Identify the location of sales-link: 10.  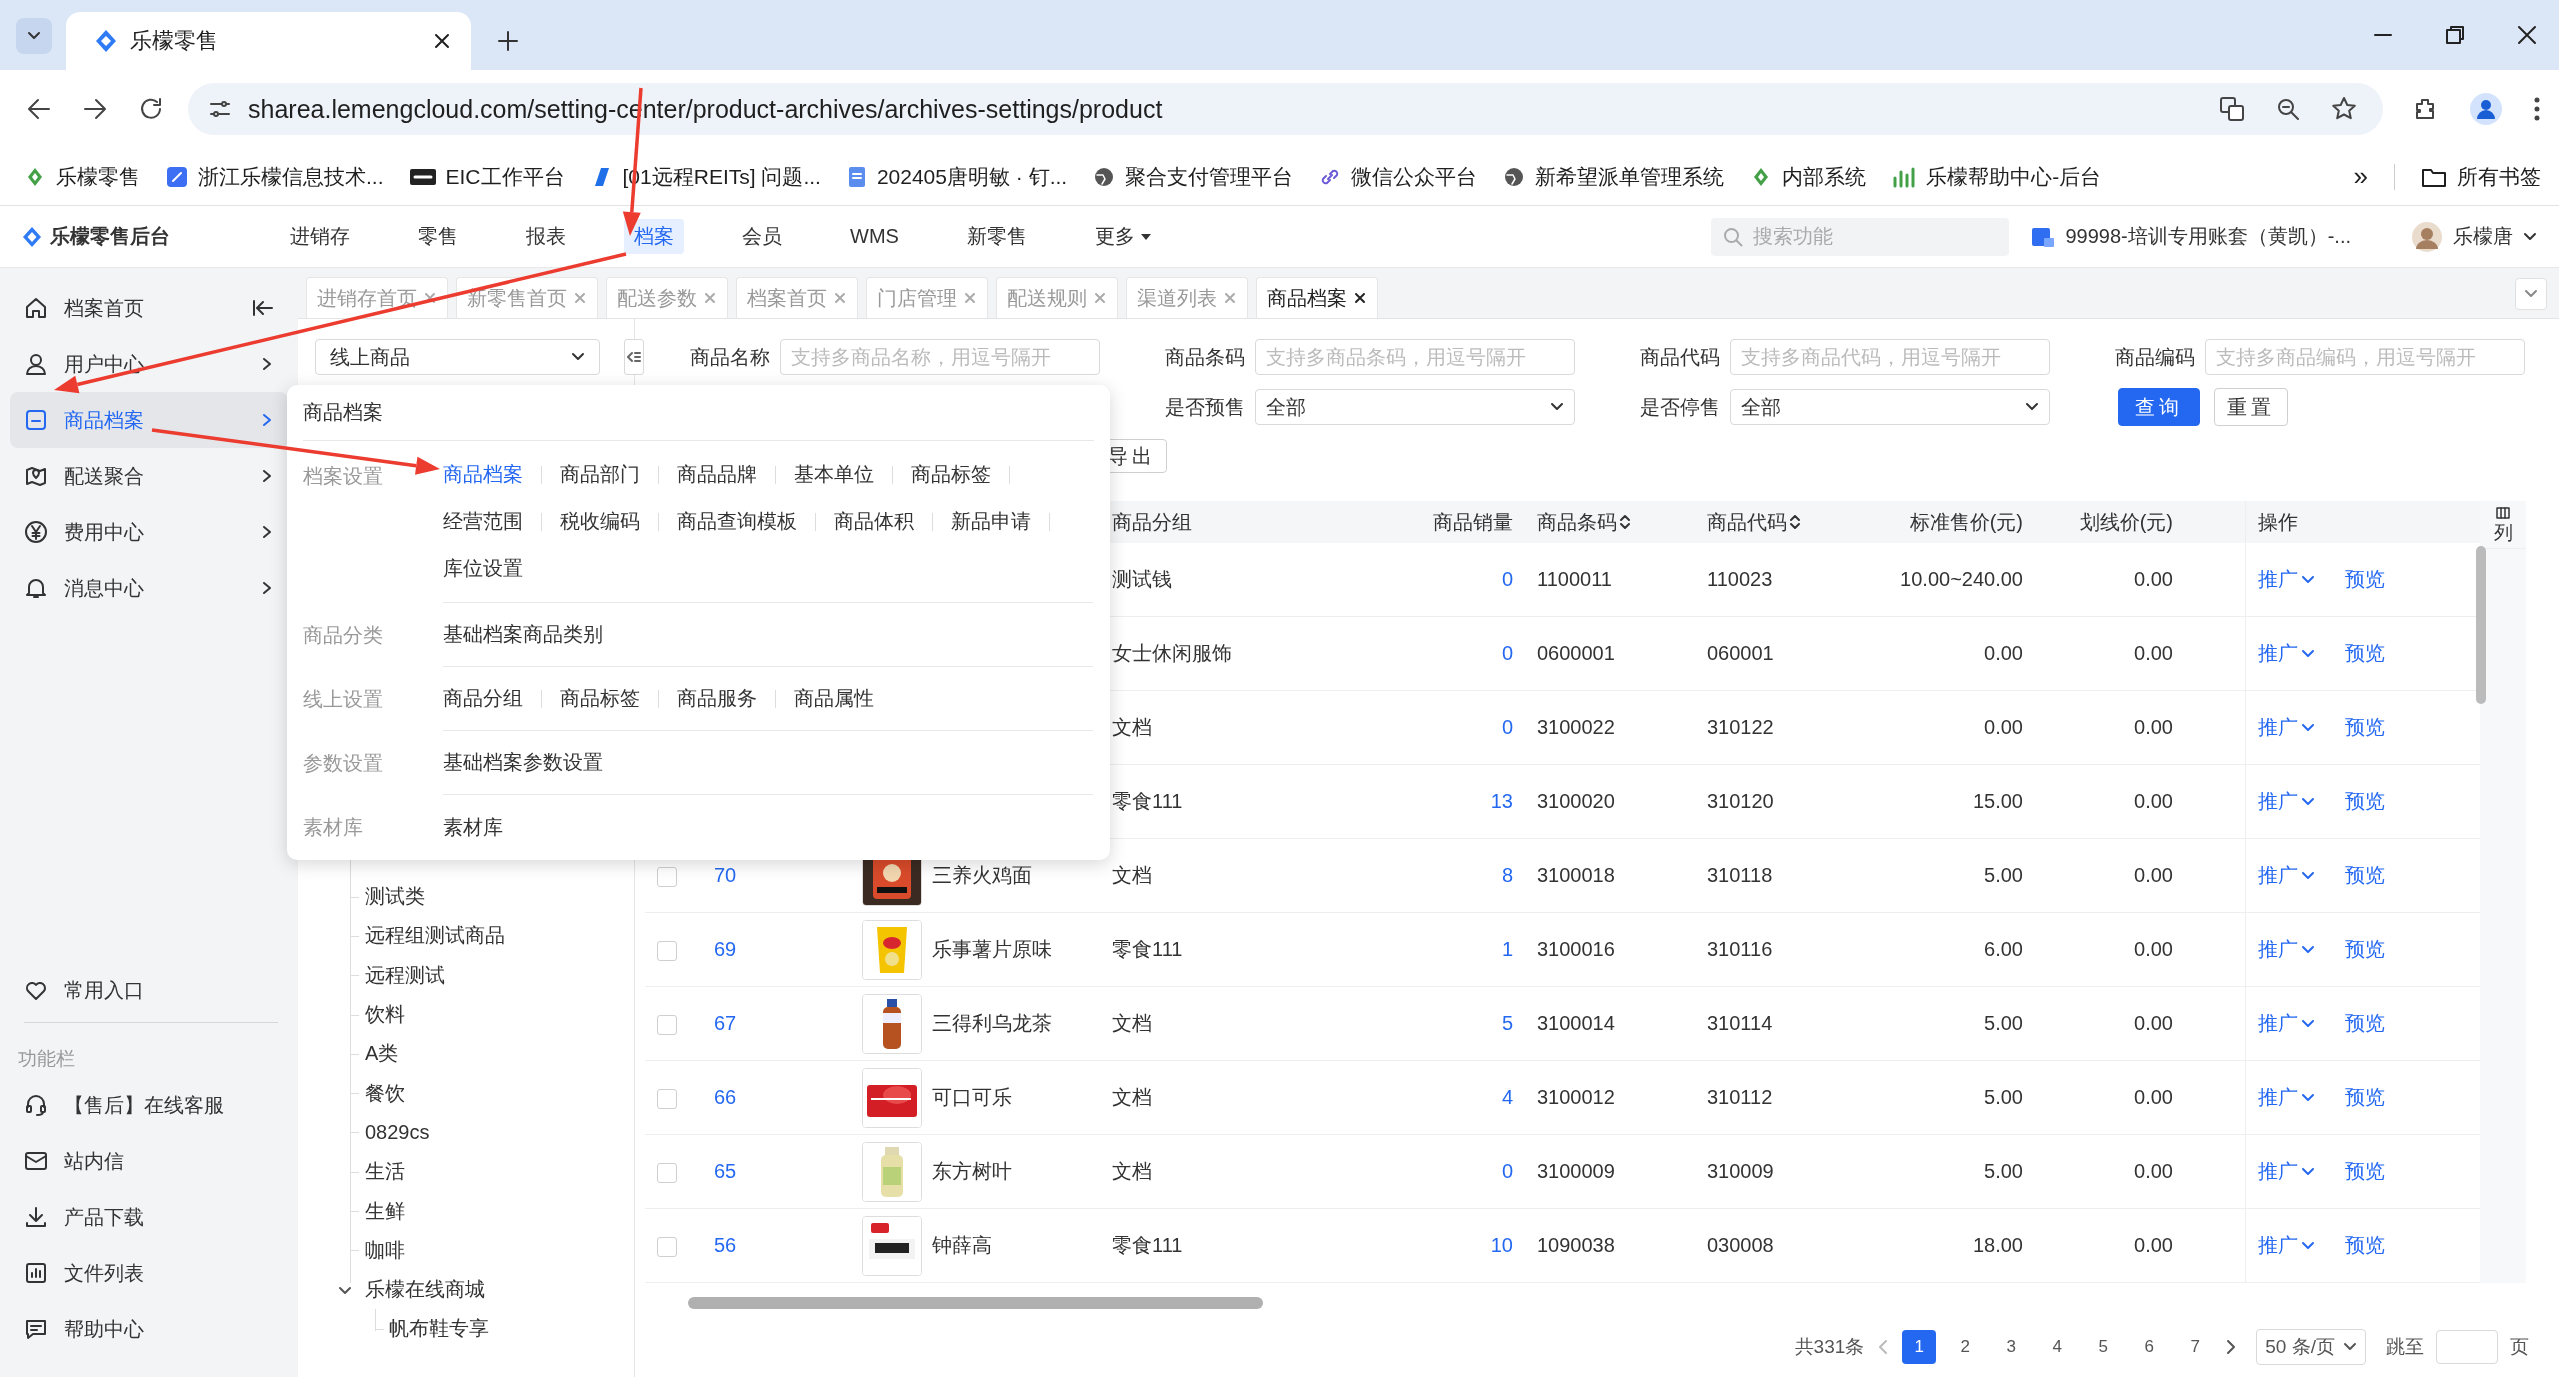
(1501, 1245).